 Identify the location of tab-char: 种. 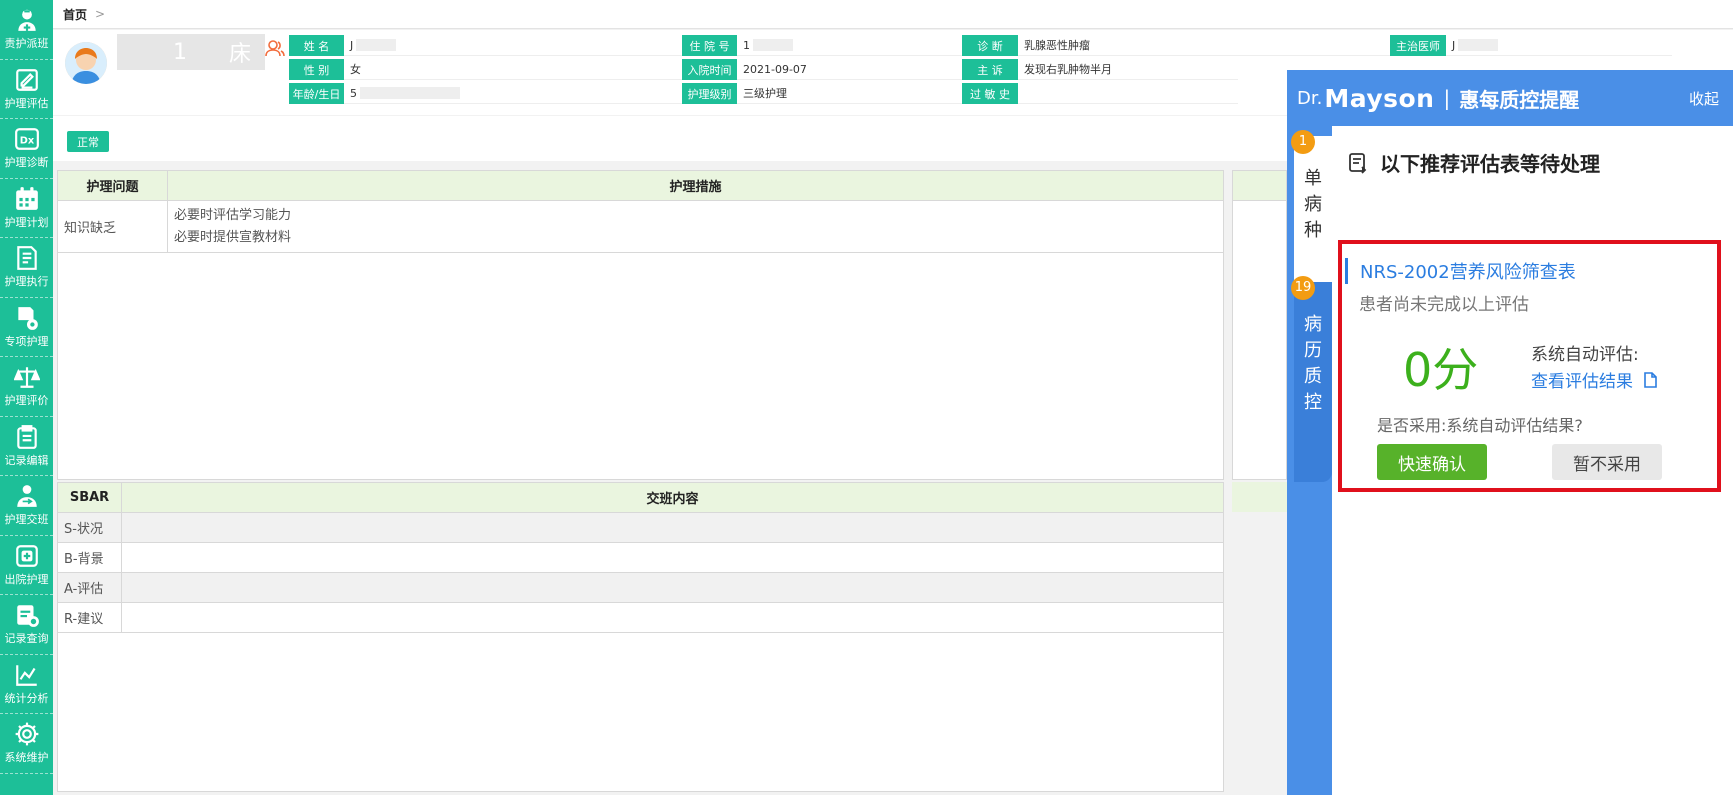
(1313, 230).